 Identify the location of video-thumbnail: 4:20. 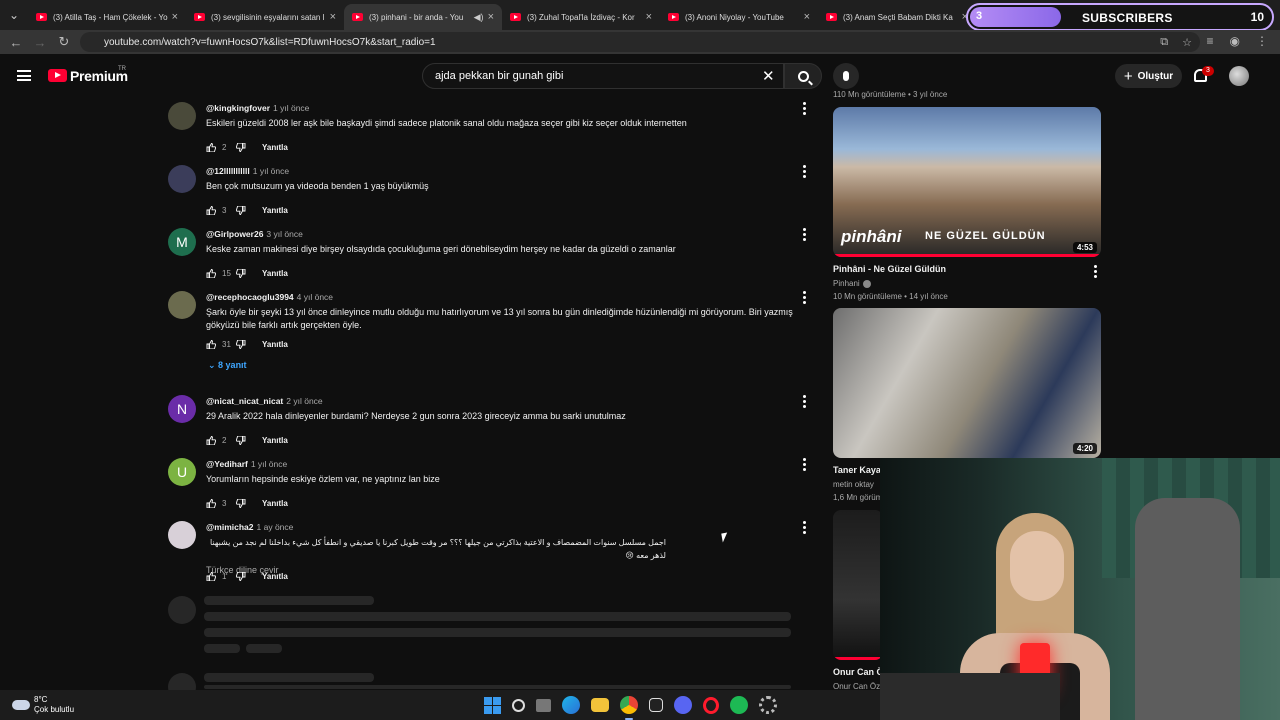
(967, 383).